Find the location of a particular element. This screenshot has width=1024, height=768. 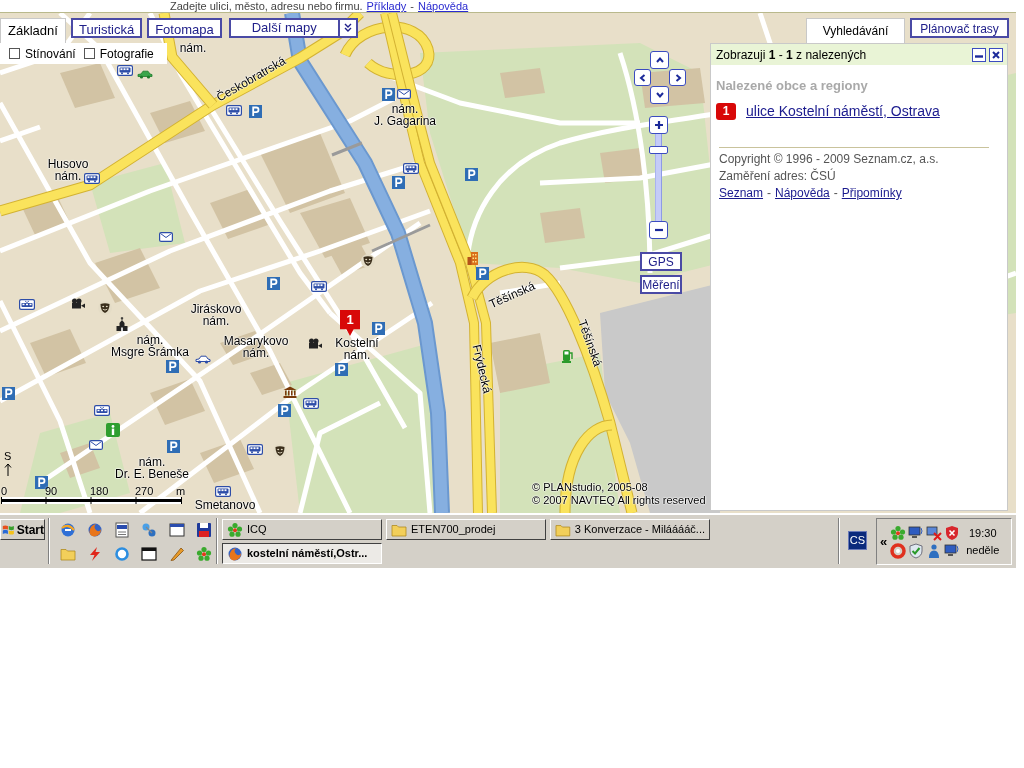

street-label: Frýdecká is located at coordinates (482, 369).